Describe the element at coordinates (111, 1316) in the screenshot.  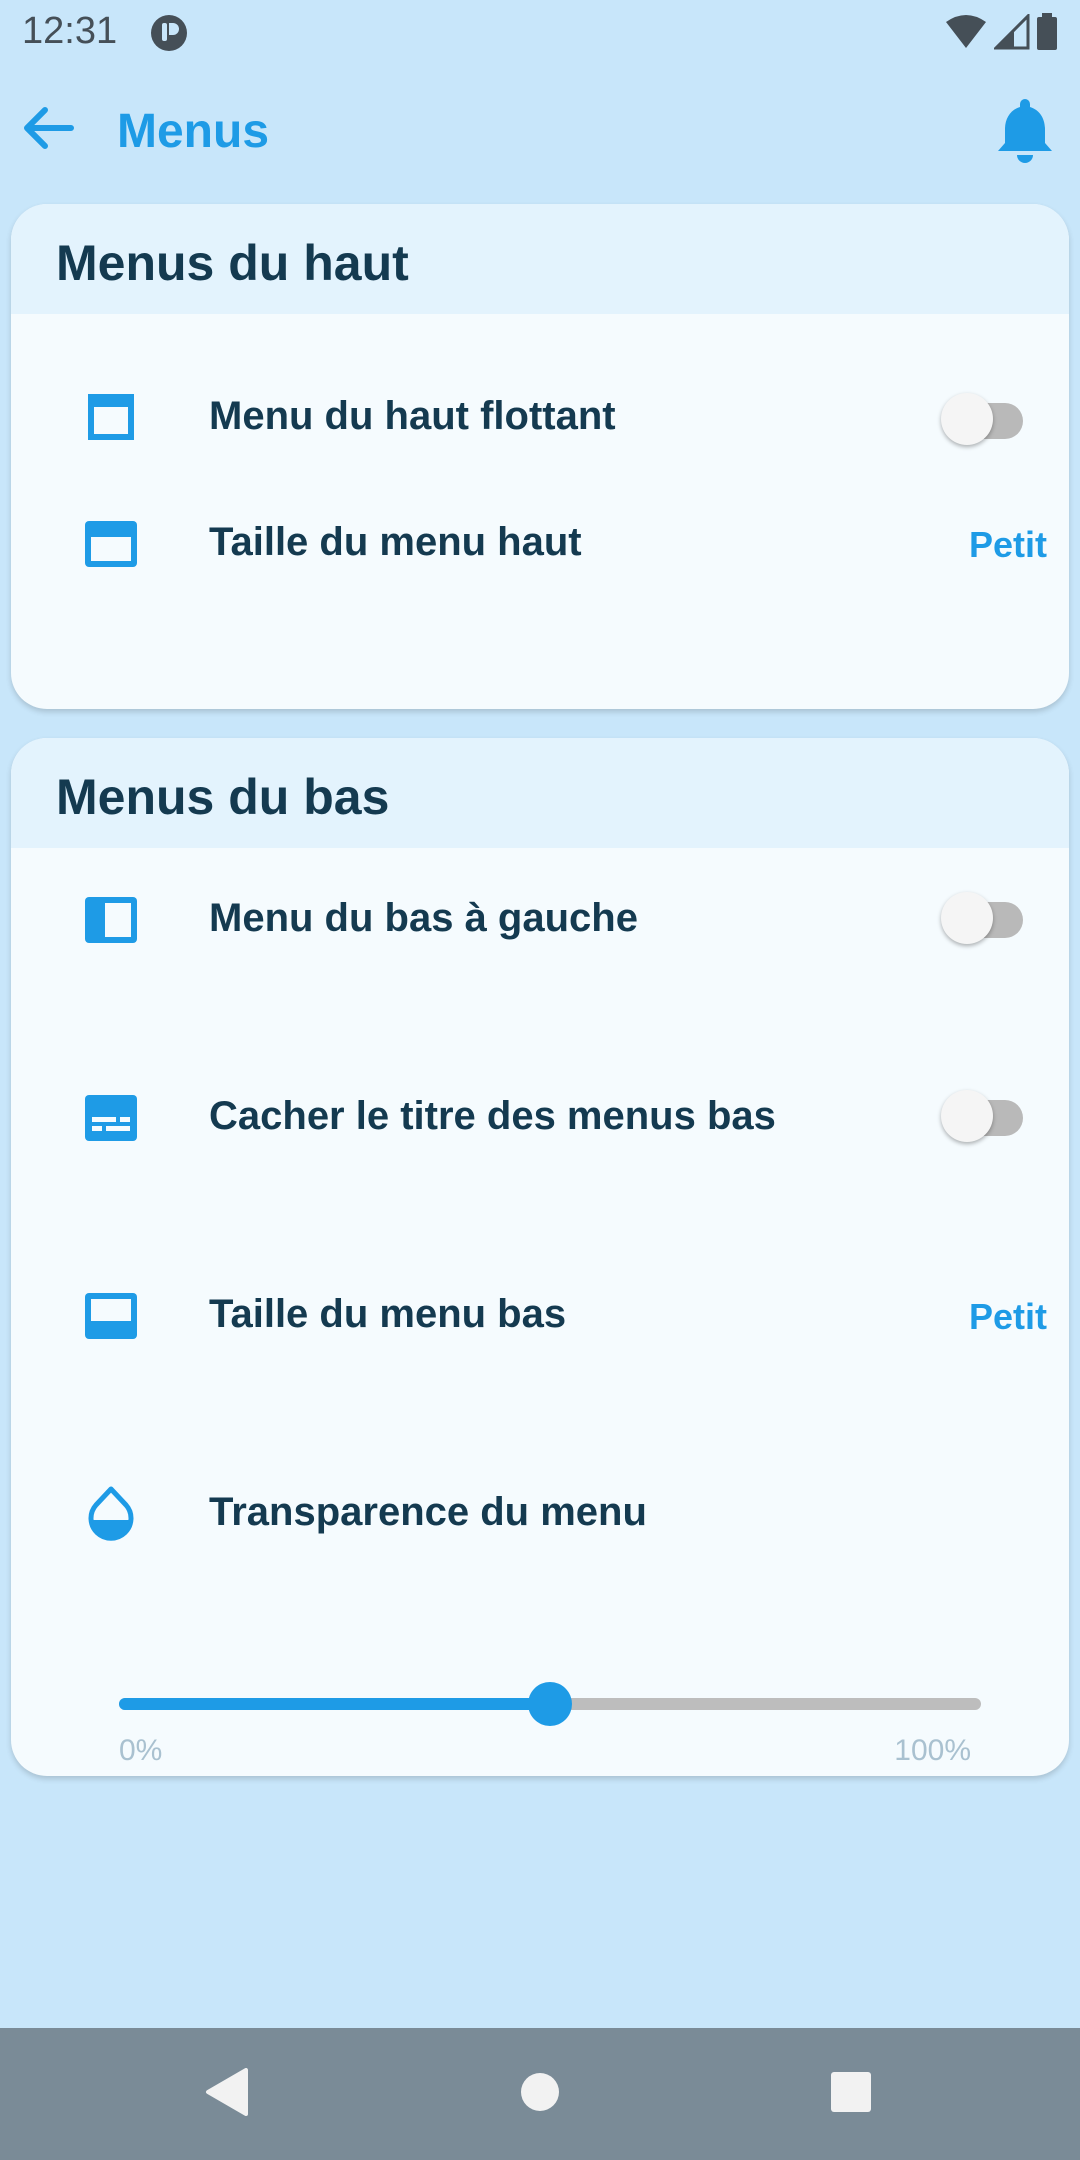
I see `bottom-bar-icon` at that location.